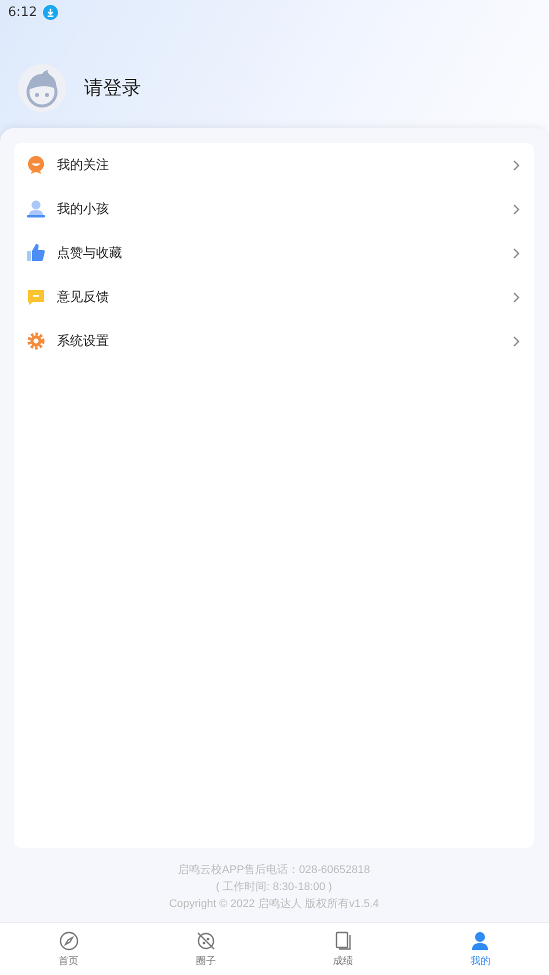  I want to click on avatar-icon, so click(42, 88).